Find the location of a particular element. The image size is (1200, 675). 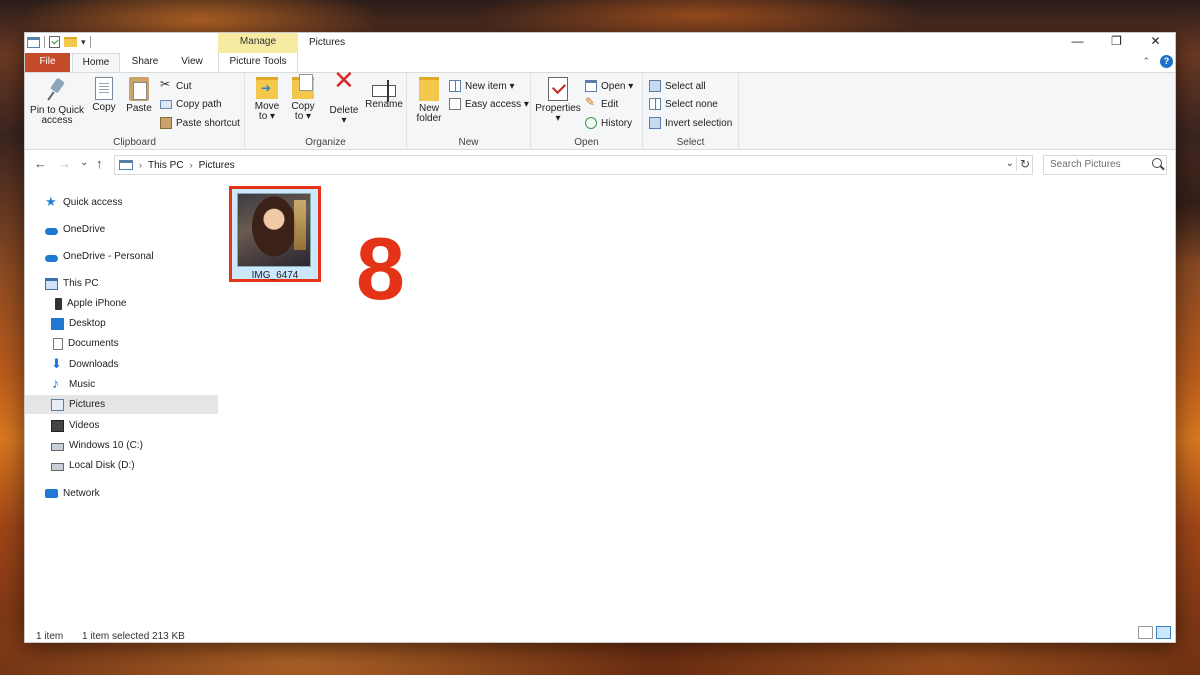

sidebar-item-documents: Documents is located at coordinates (121, 343).